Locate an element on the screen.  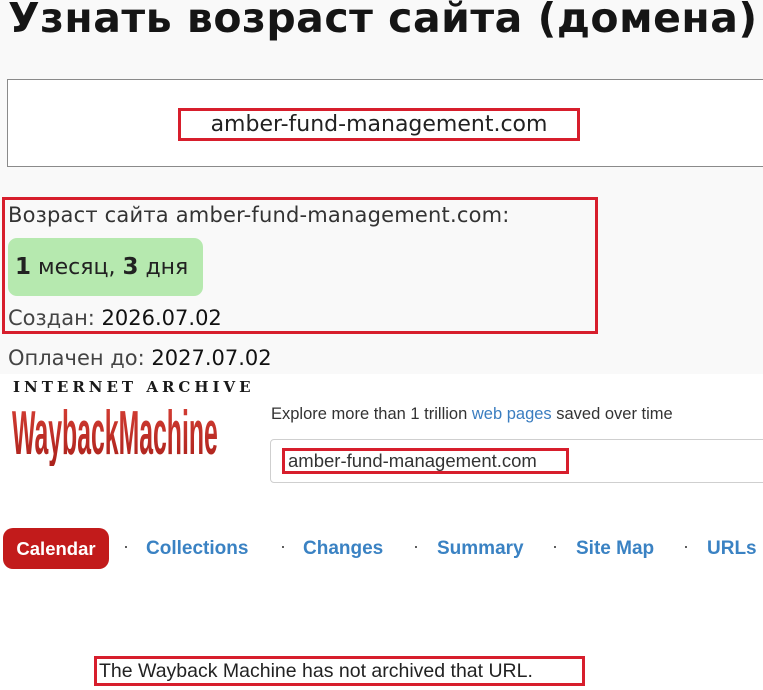
age-months-number: 1 is located at coordinates (23, 267).